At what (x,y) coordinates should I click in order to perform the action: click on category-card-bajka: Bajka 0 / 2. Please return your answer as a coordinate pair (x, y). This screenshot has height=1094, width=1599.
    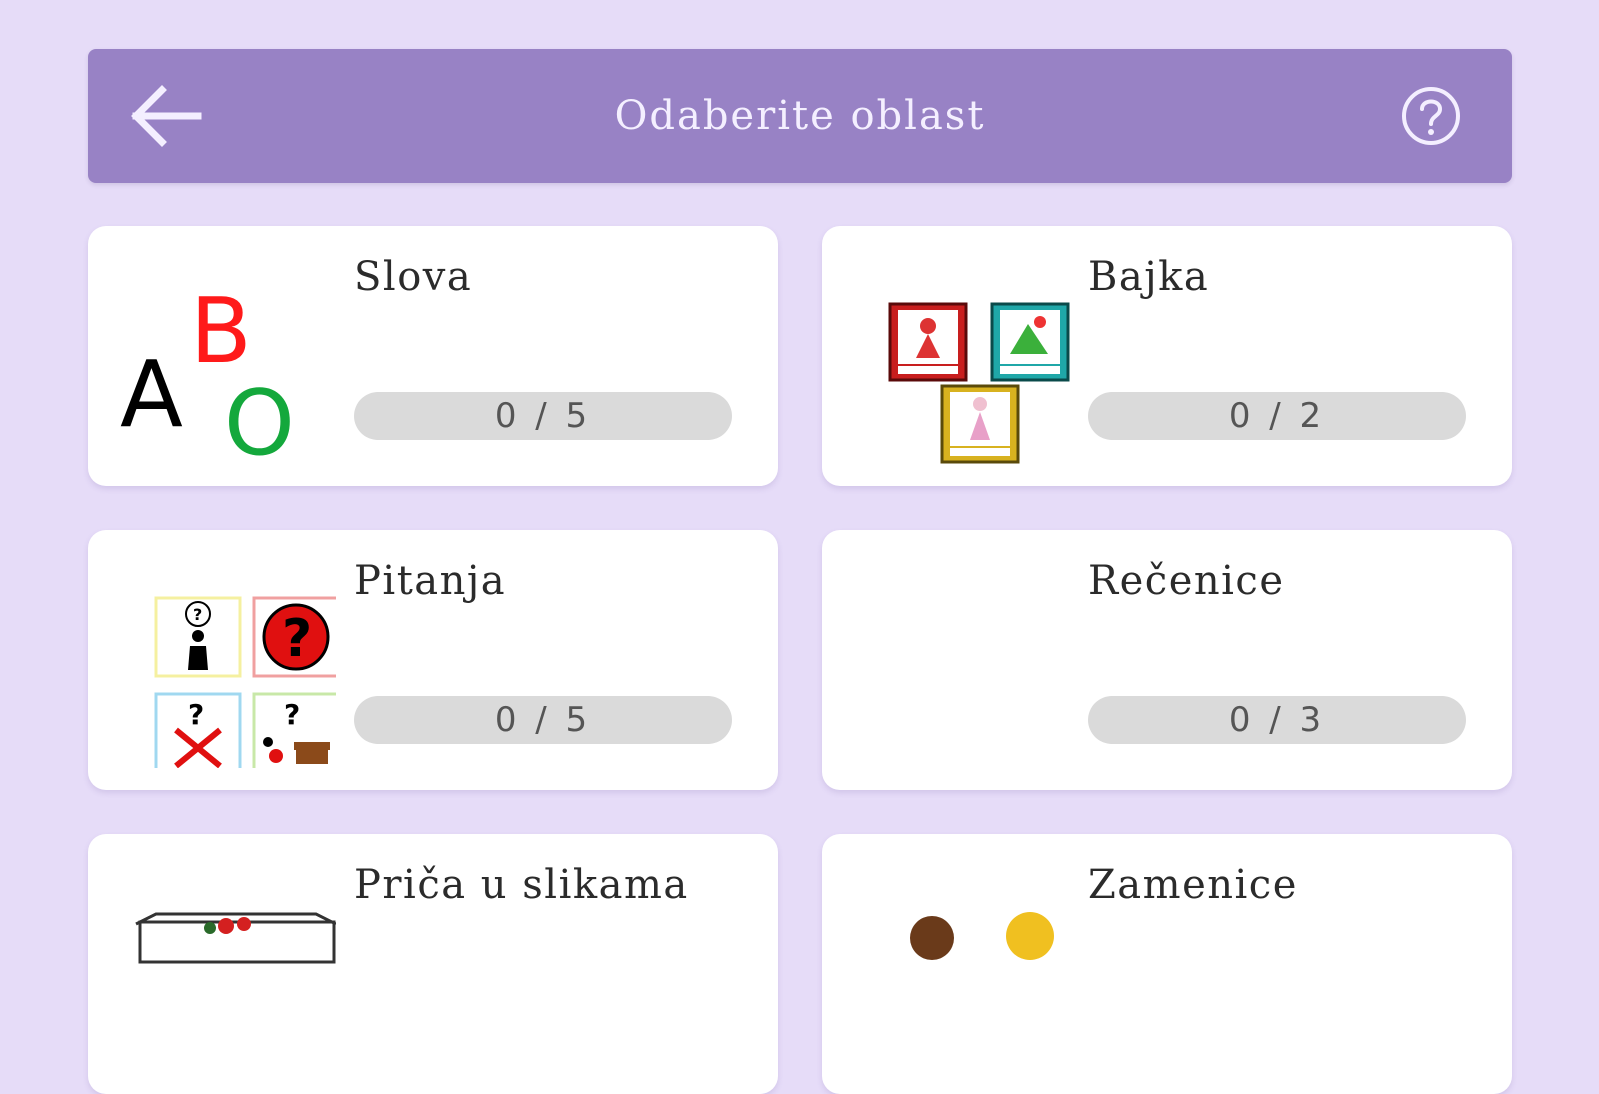
    Looking at the image, I should click on (1167, 356).